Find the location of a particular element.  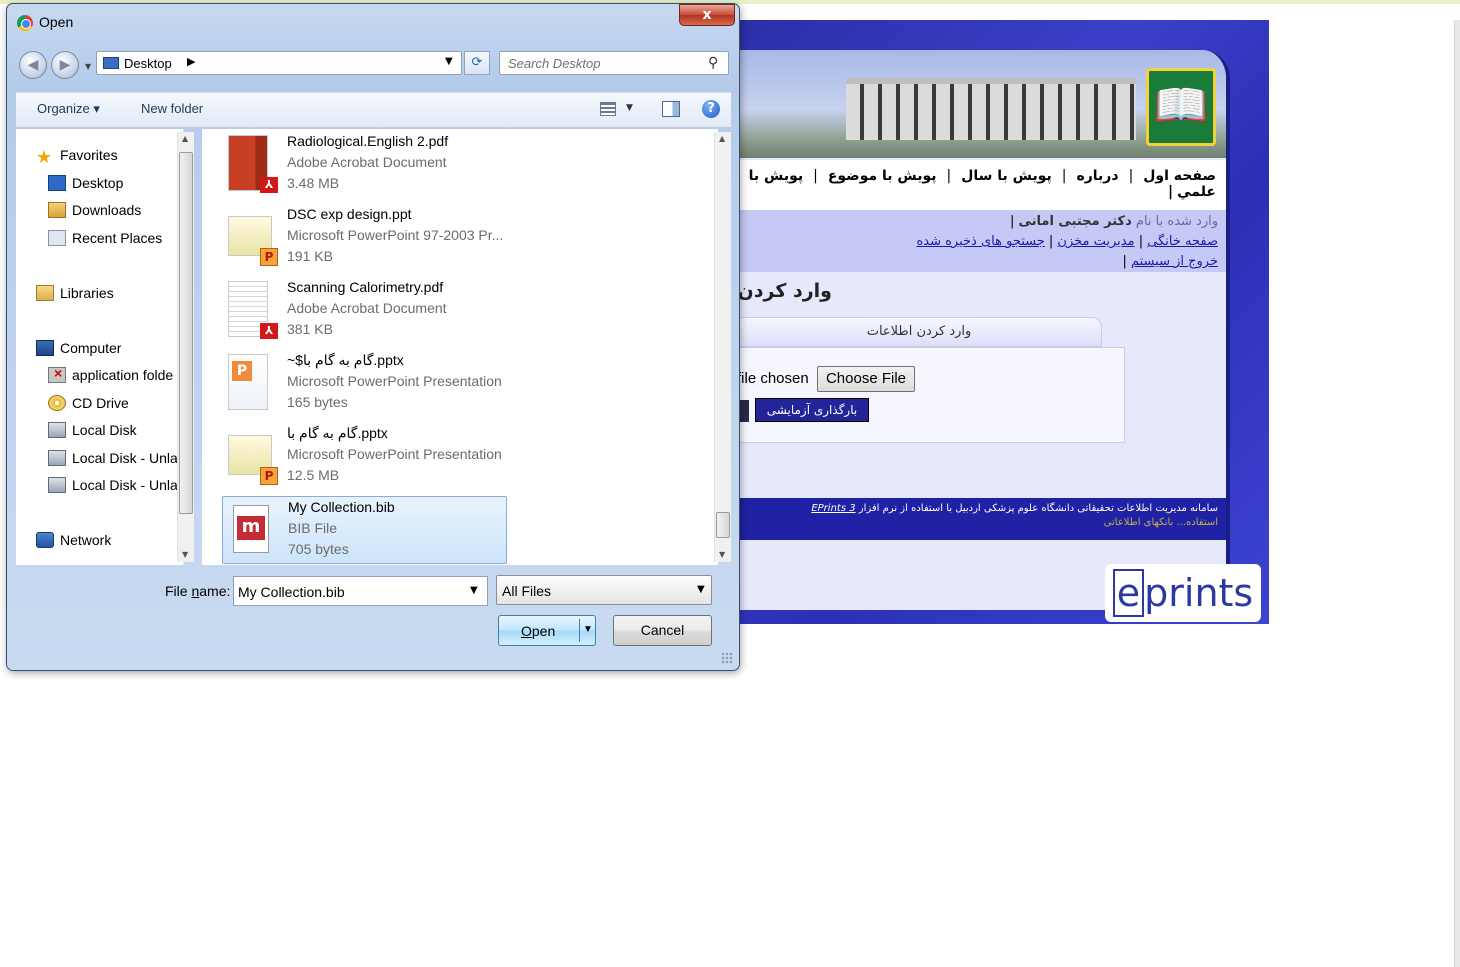

address-bar: Desktop ▶ ▼ is located at coordinates (279, 63).